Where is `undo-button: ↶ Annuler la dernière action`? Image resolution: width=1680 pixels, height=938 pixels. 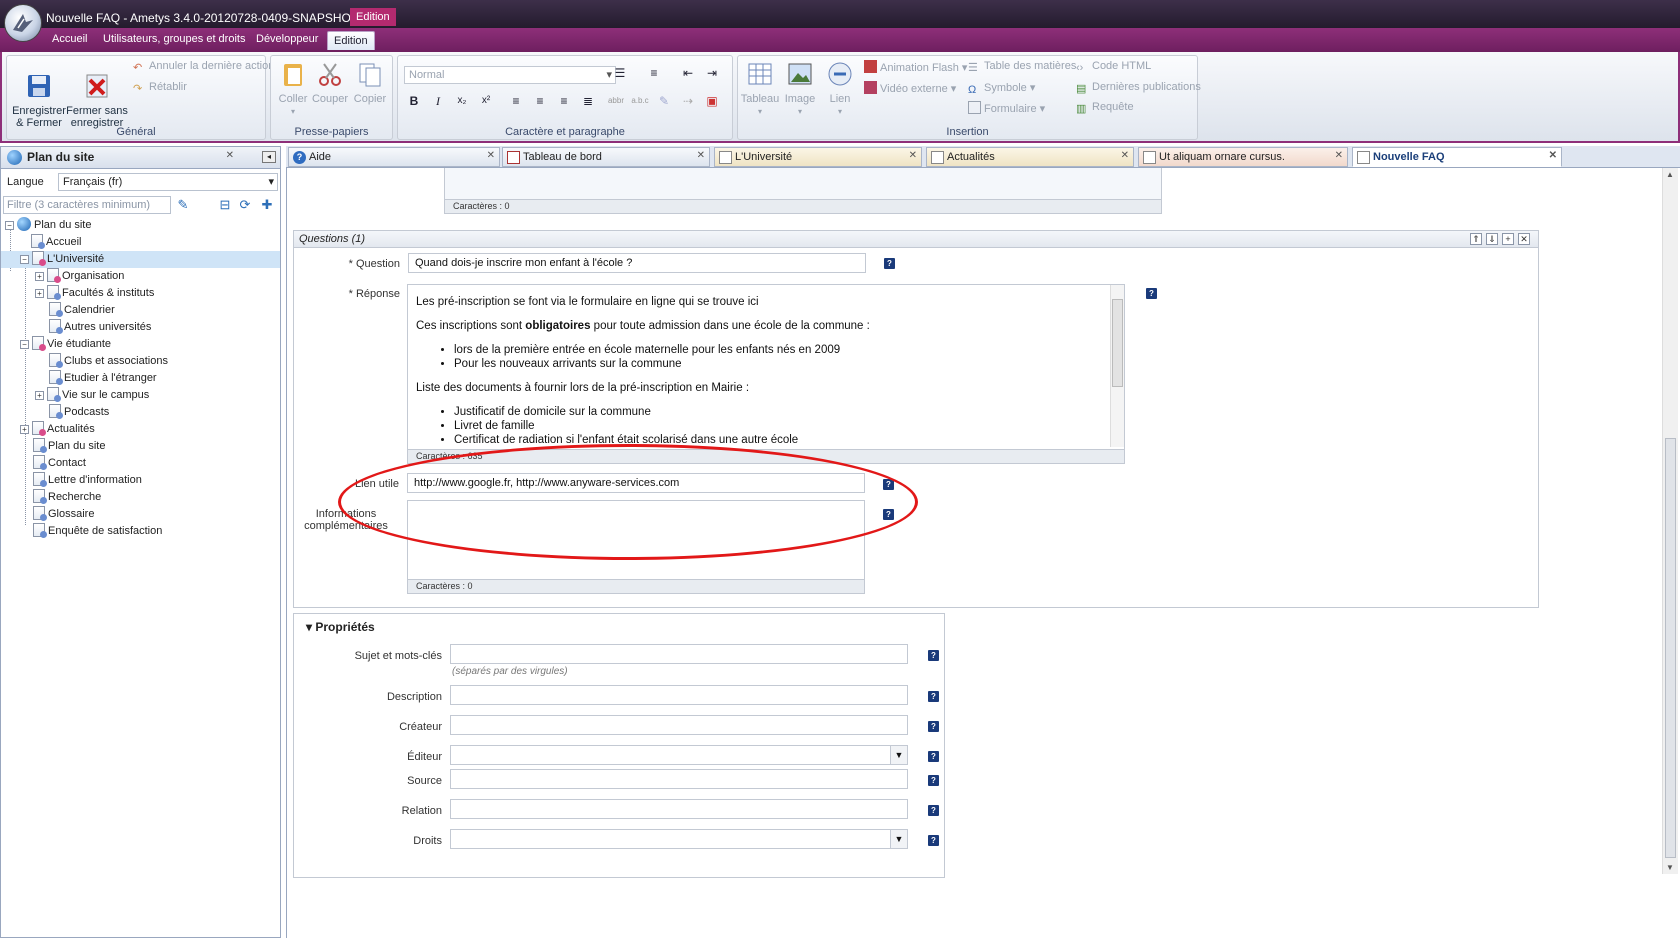
undo-button: ↶ Annuler la dernière action is located at coordinates (203, 67).